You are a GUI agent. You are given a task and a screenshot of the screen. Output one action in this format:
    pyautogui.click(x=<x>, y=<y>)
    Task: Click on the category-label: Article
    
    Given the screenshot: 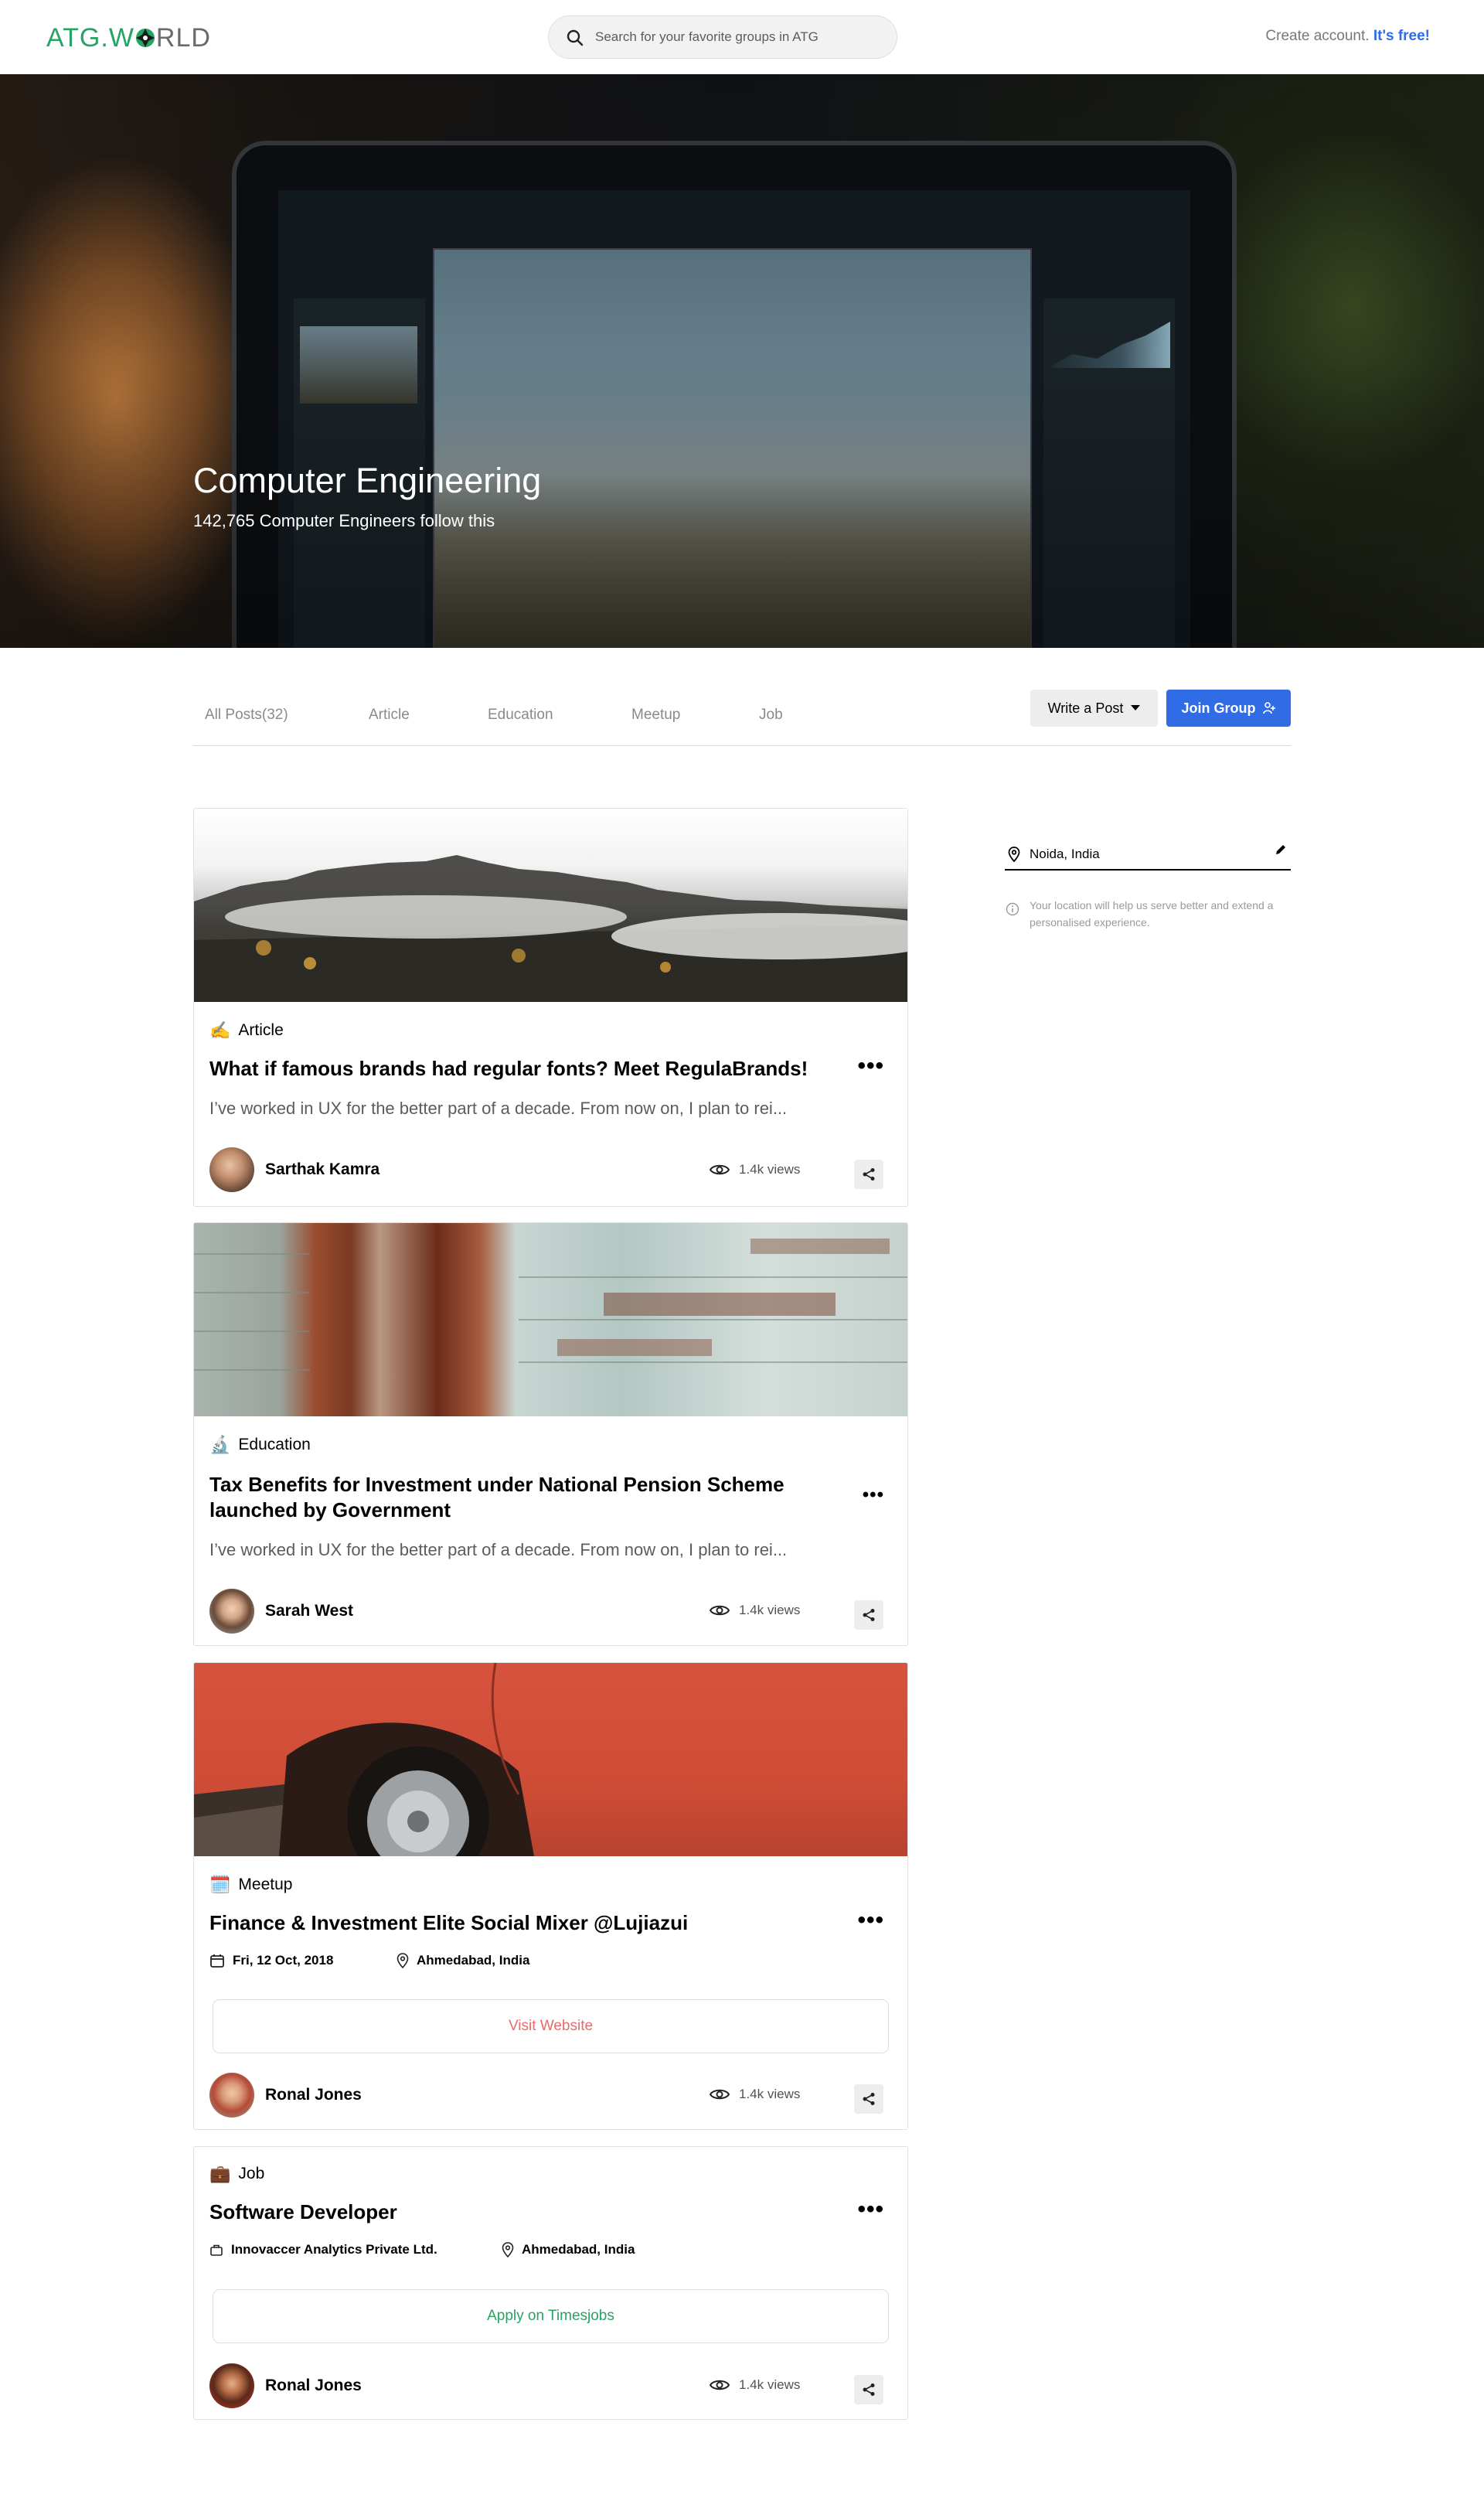 What is the action you would take?
    pyautogui.click(x=261, y=1030)
    